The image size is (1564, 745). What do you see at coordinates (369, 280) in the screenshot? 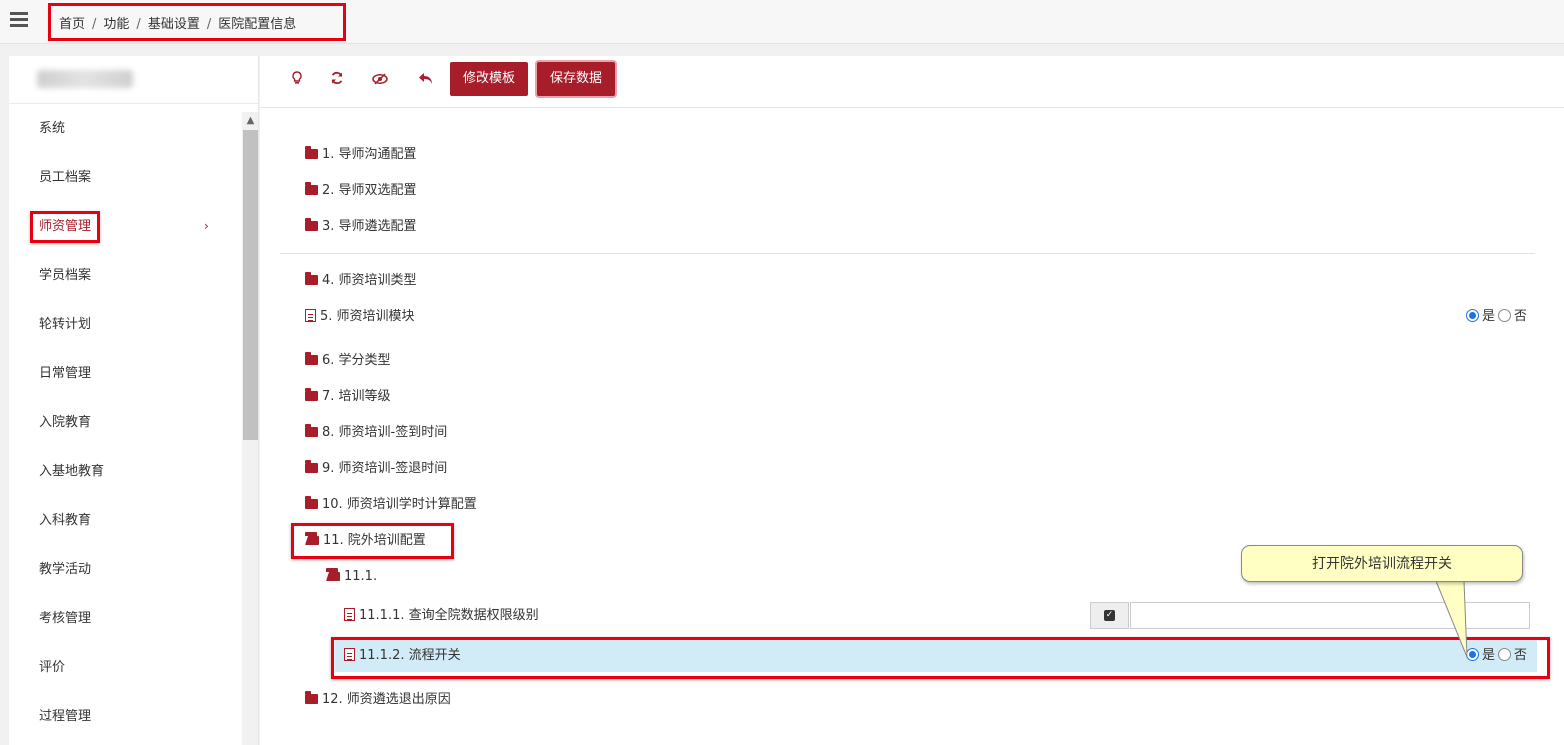
I see `tree-node-label: 4. 师资培训类型` at bounding box center [369, 280].